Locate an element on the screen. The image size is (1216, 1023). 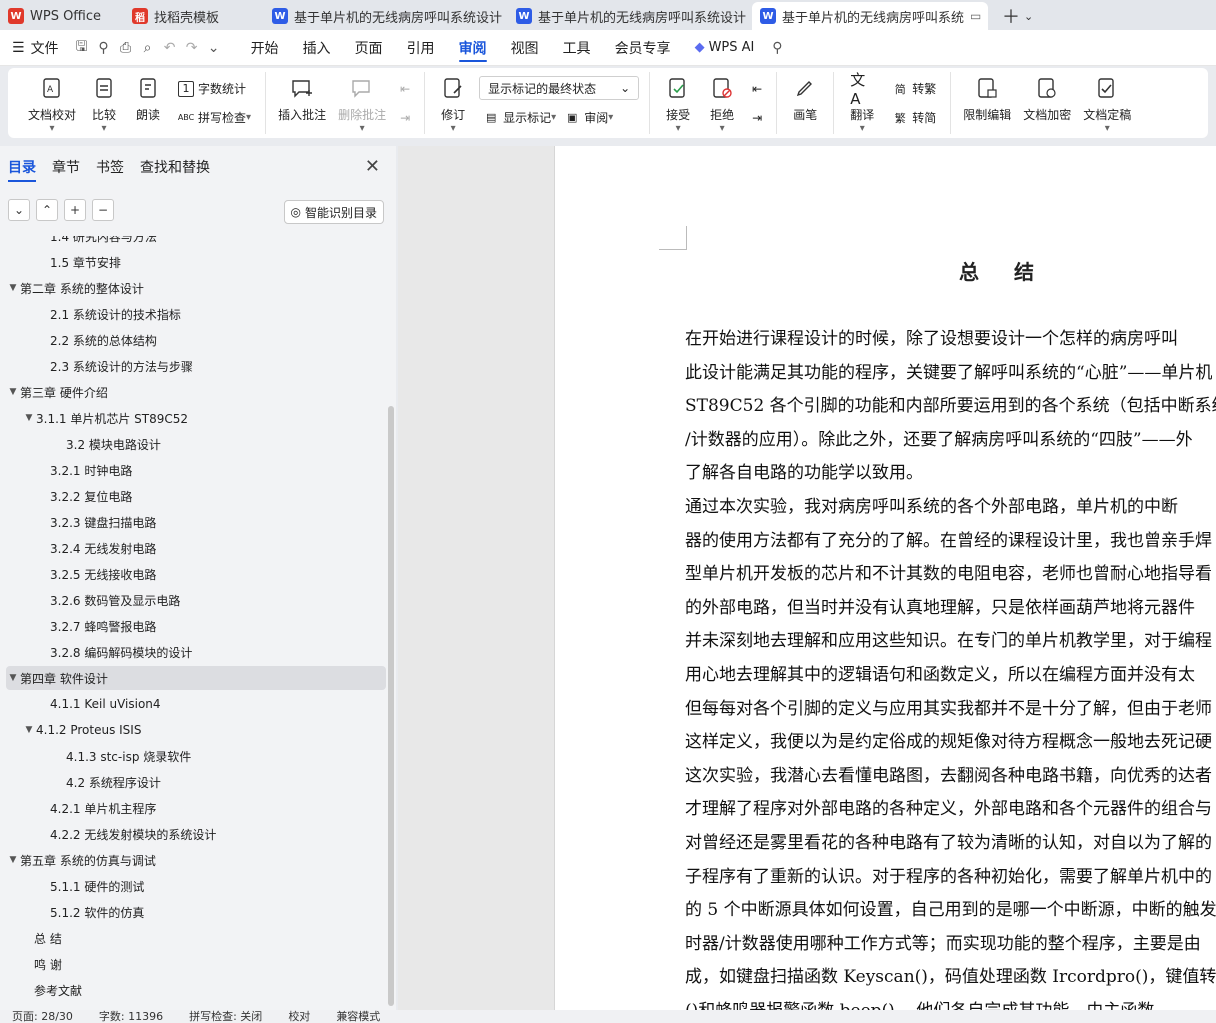
toc-item: 3.2.8 编码解码模块的设计 is located at coordinates (196, 652).